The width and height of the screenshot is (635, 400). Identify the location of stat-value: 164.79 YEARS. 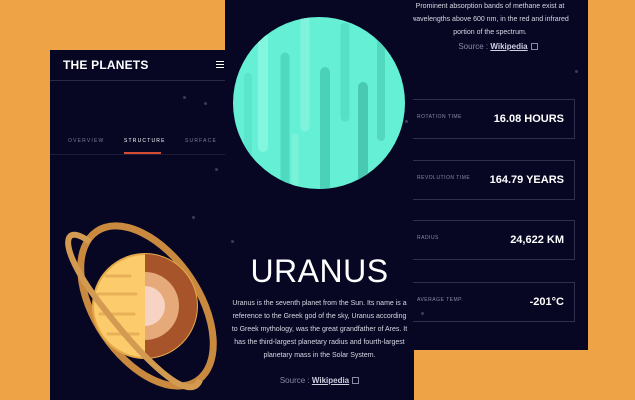
(526, 180).